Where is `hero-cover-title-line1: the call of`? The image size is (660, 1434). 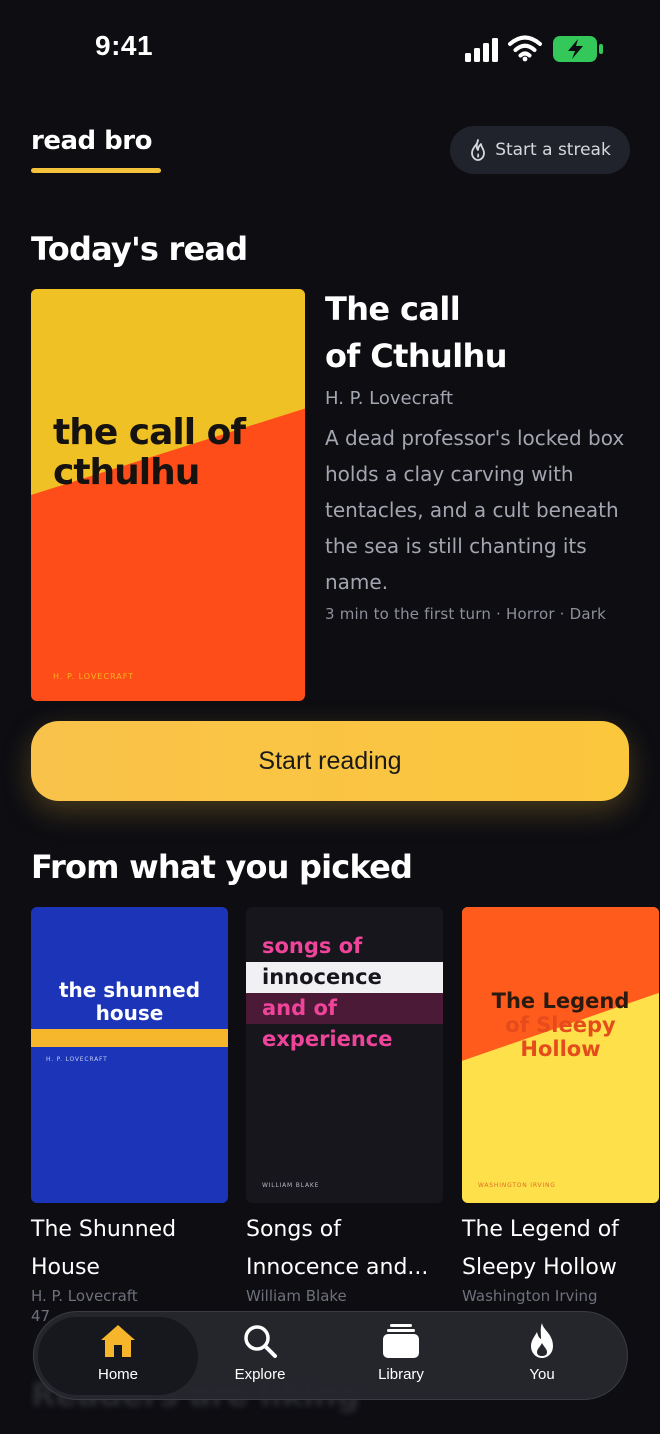
hero-cover-title-line1: the call of is located at coordinates (149, 432).